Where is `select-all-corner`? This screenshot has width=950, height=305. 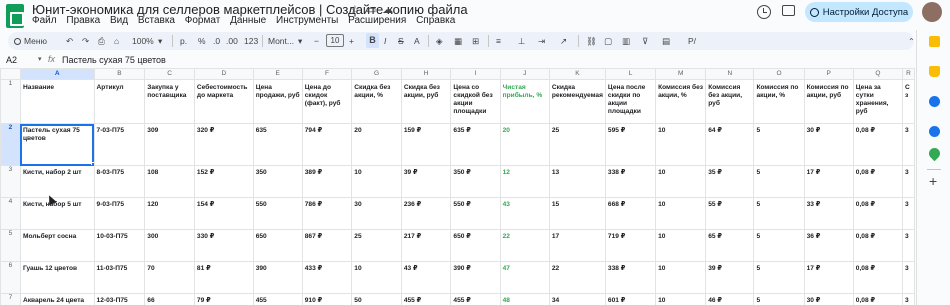 select-all-corner is located at coordinates (10, 74).